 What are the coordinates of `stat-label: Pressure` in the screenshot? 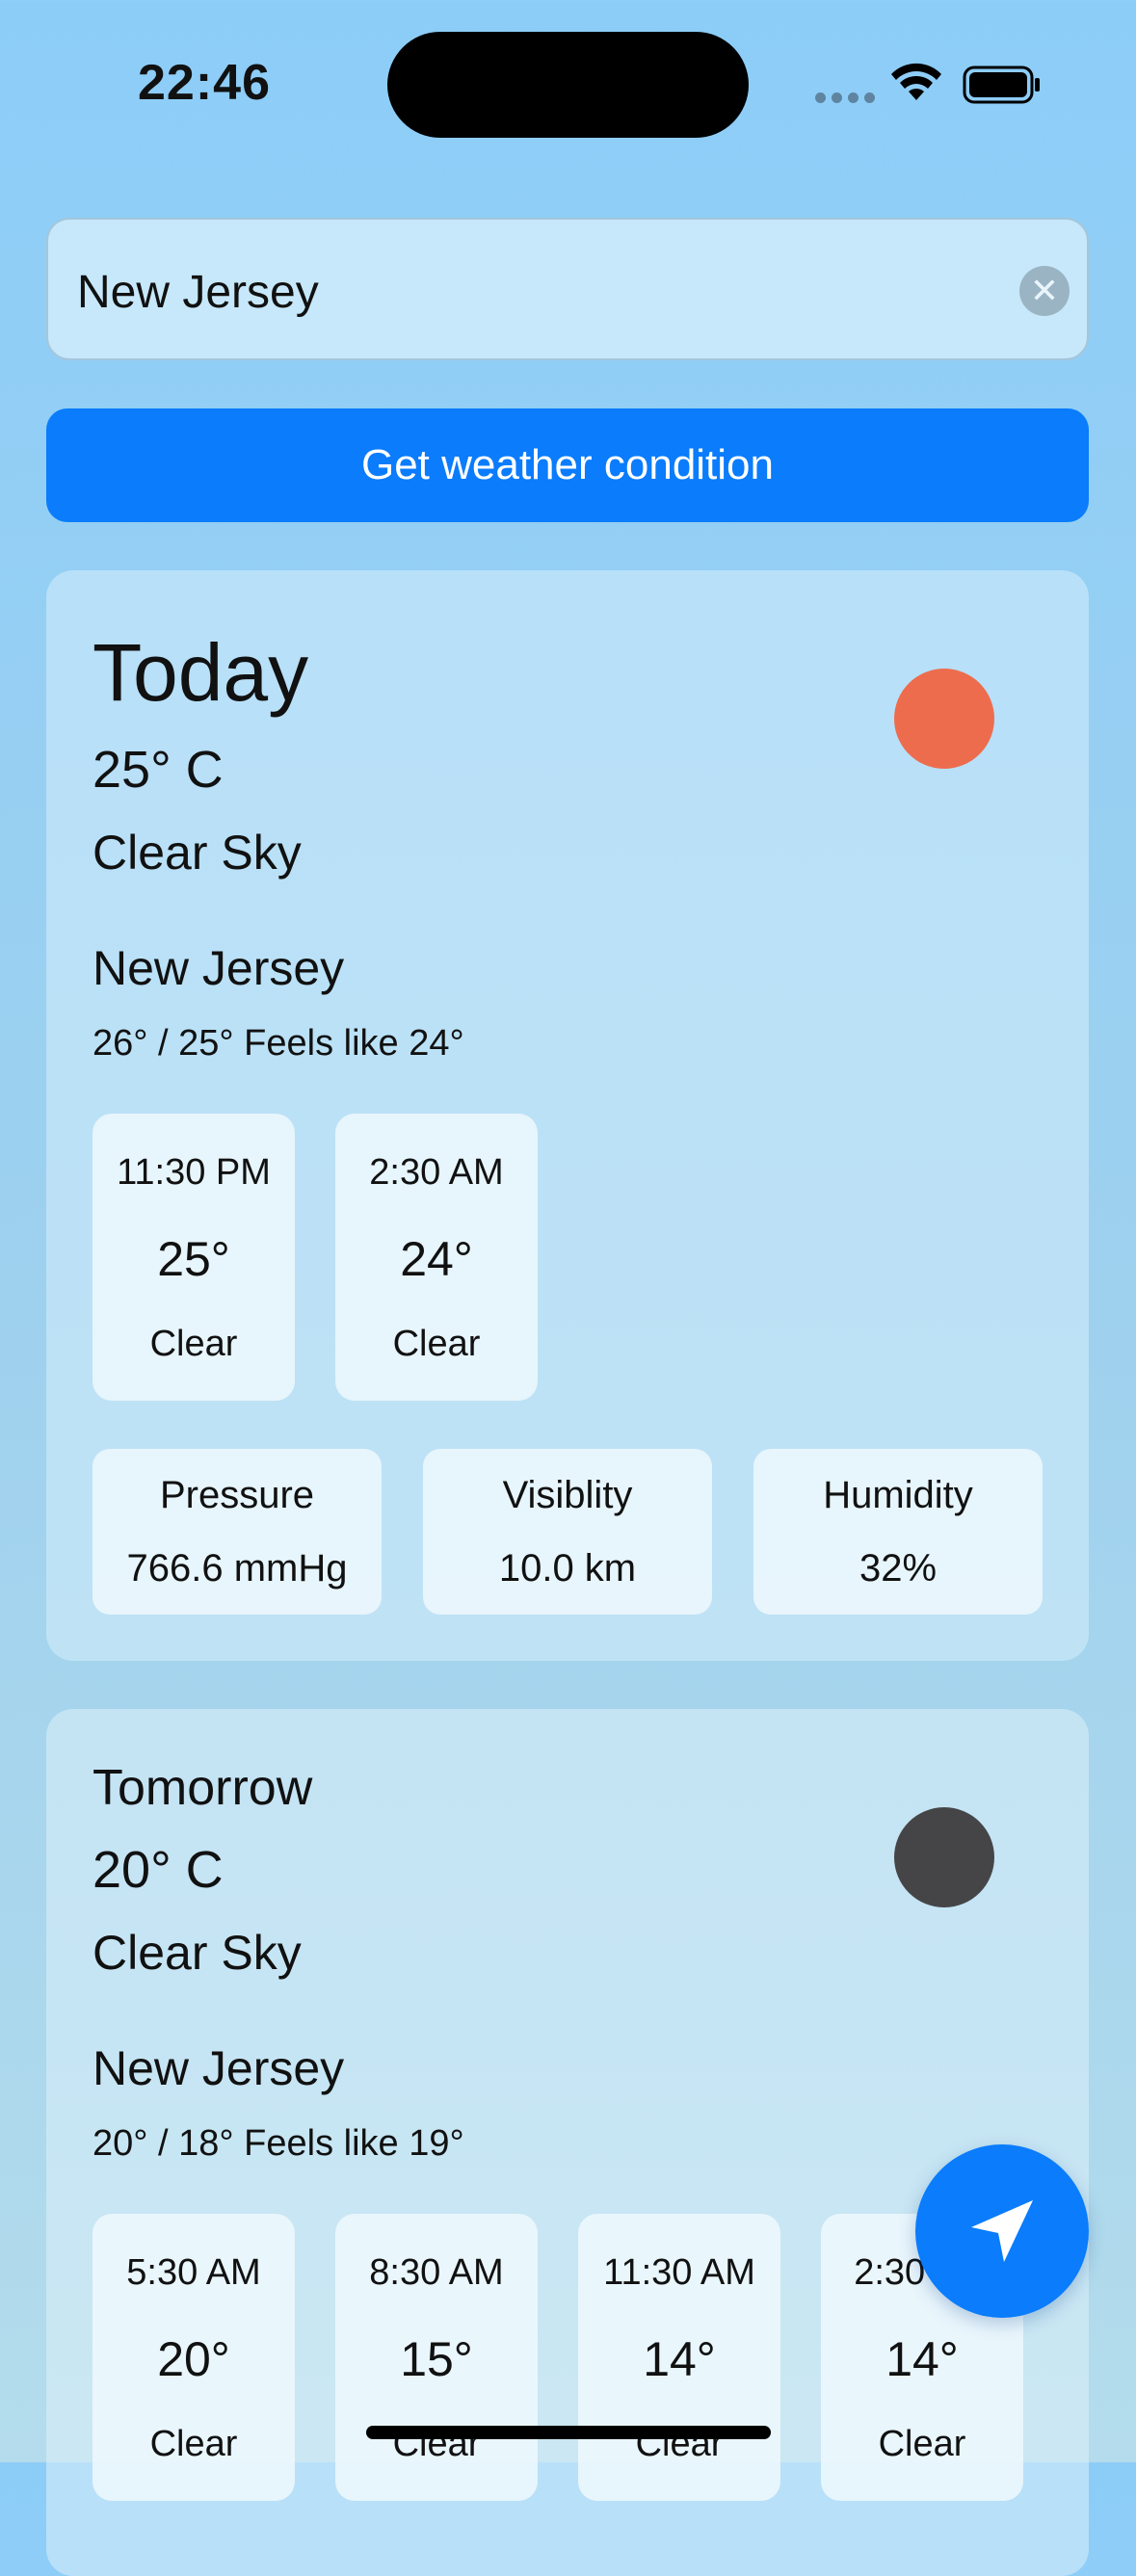 It's located at (237, 1495).